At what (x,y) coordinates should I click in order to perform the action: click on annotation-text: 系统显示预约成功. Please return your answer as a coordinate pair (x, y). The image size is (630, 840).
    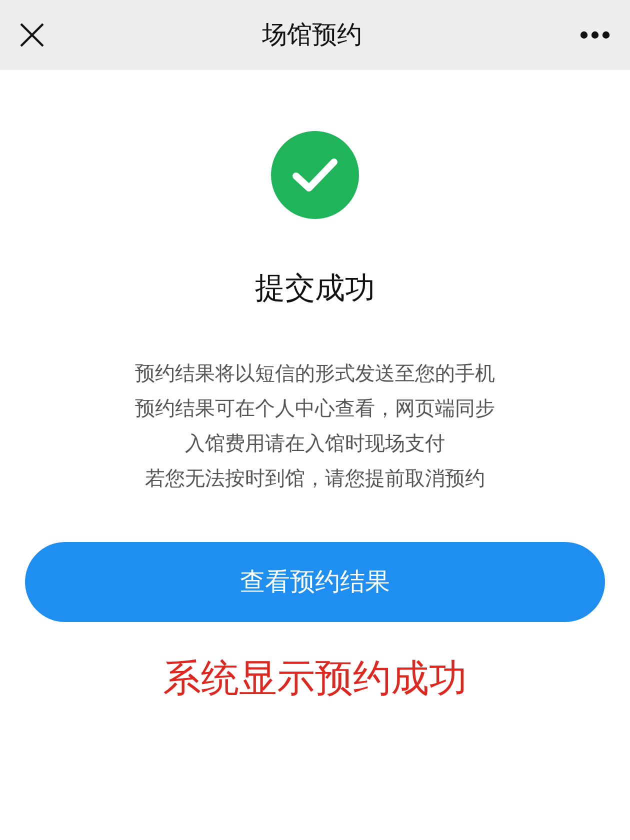
    Looking at the image, I should click on (315, 678).